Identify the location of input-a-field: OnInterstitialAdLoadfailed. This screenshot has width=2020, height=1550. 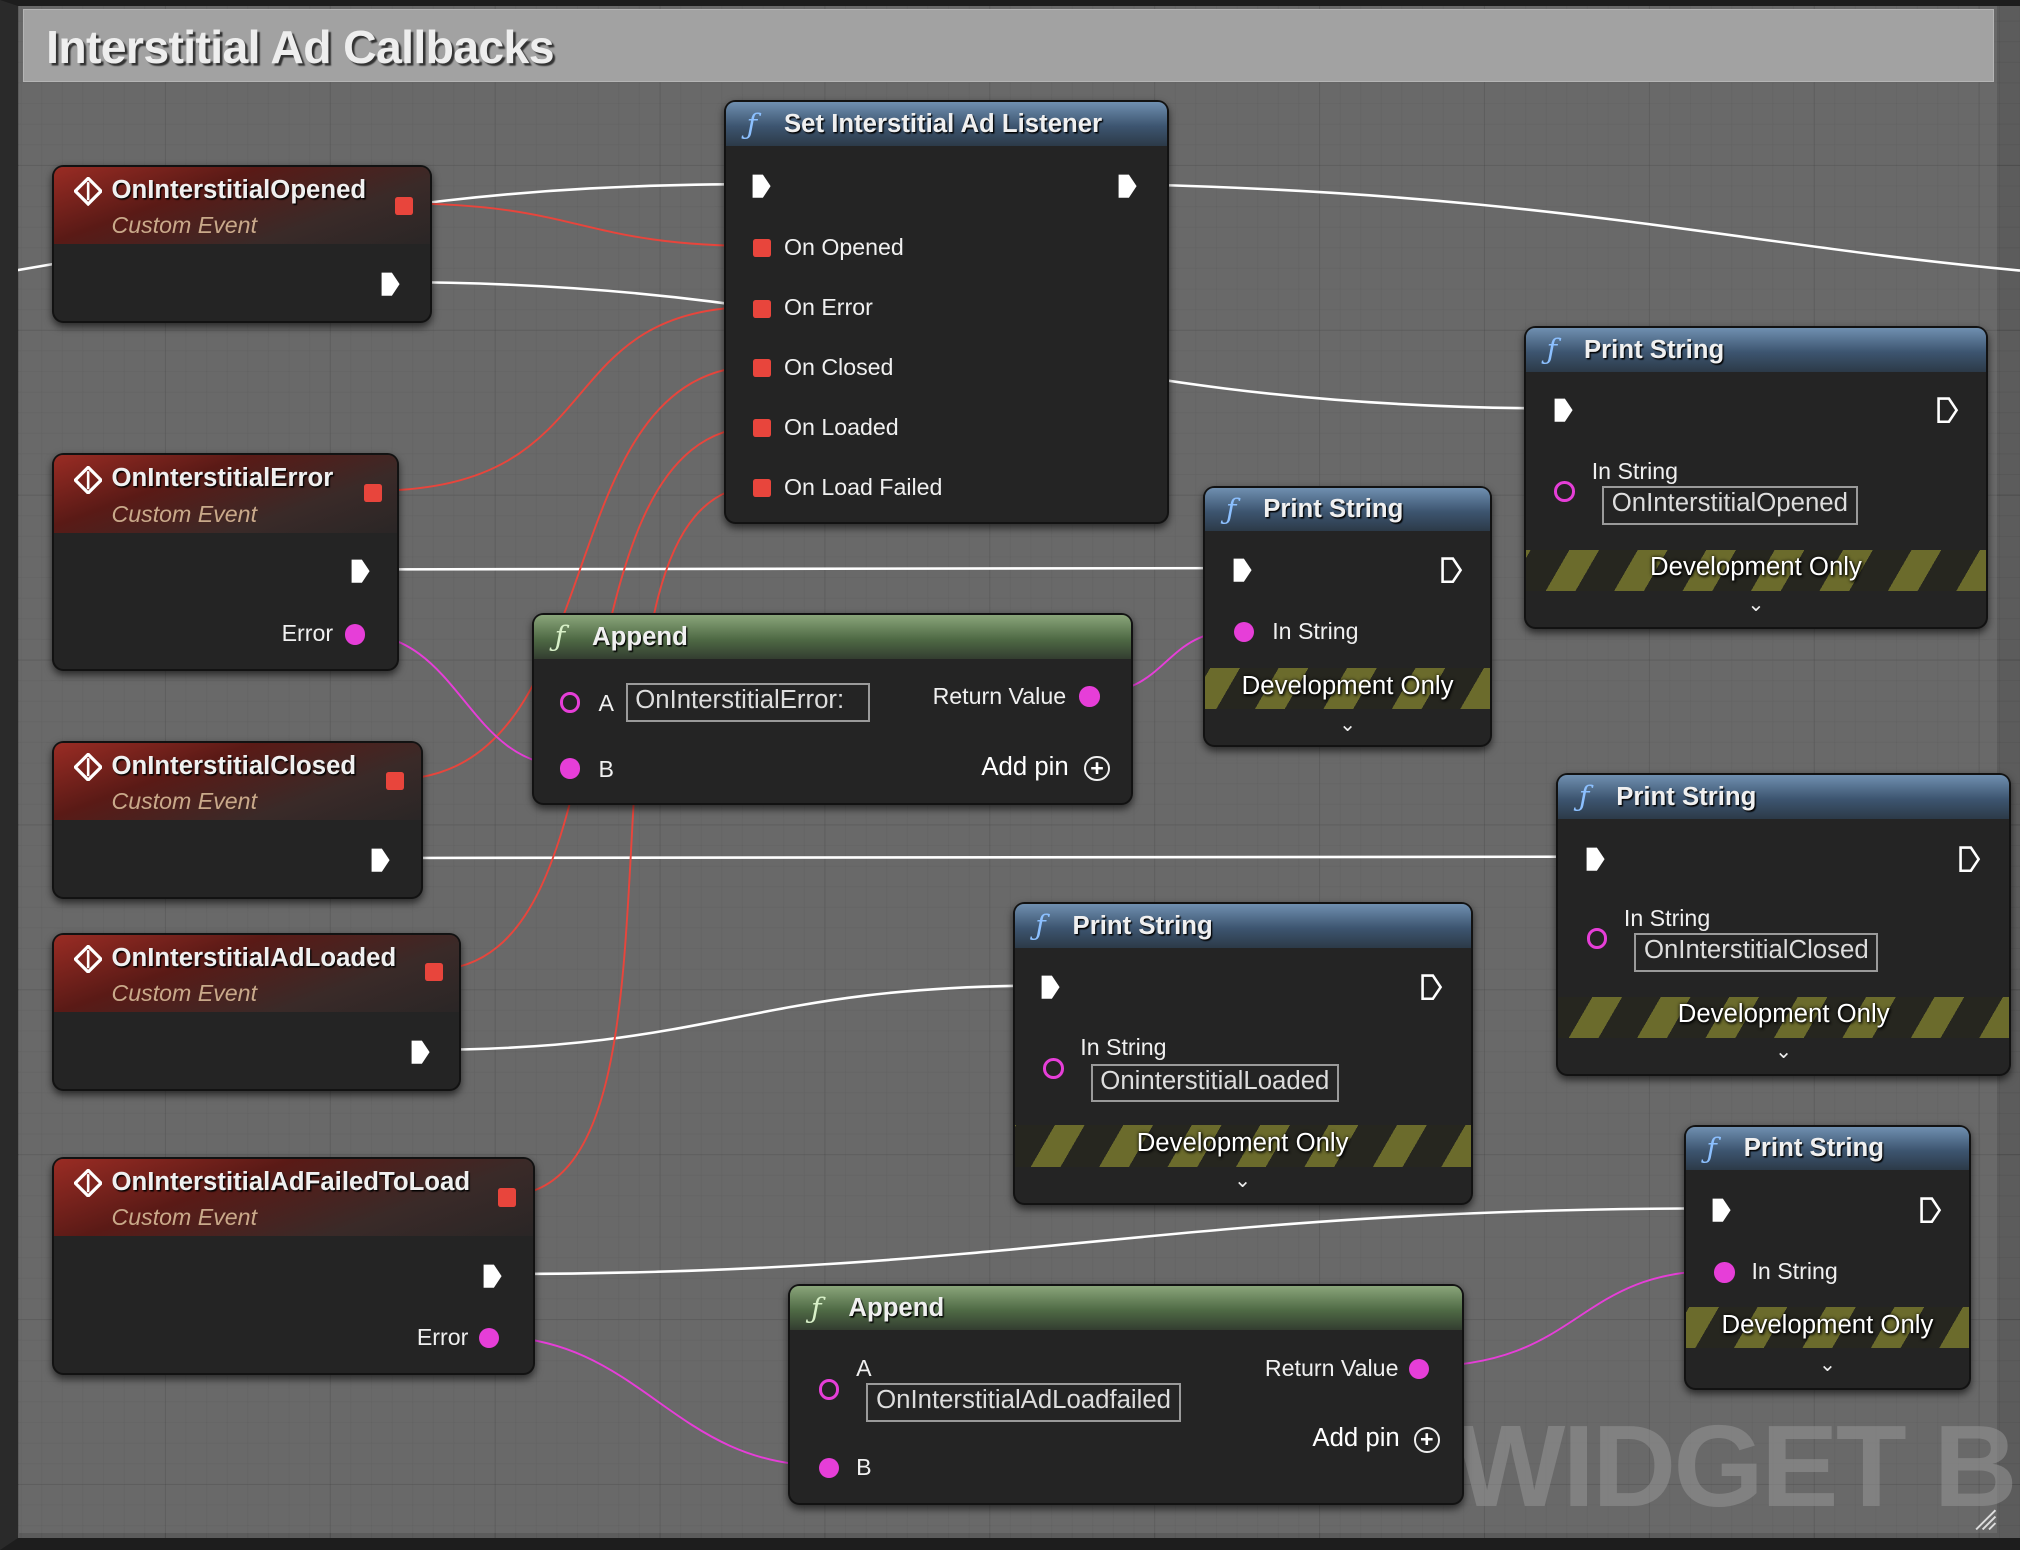
(1023, 1402).